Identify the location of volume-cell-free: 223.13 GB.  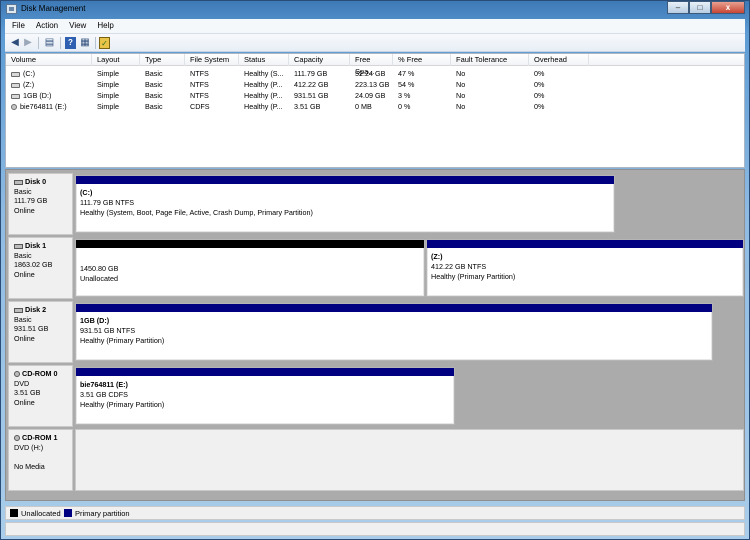
(372, 84).